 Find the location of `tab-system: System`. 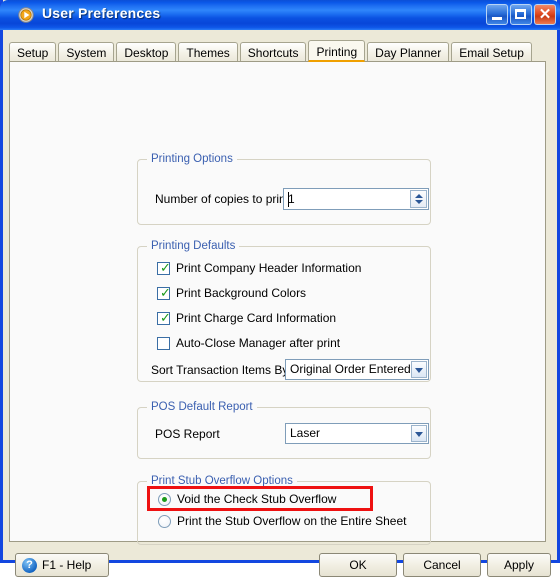

tab-system: System is located at coordinates (86, 52).